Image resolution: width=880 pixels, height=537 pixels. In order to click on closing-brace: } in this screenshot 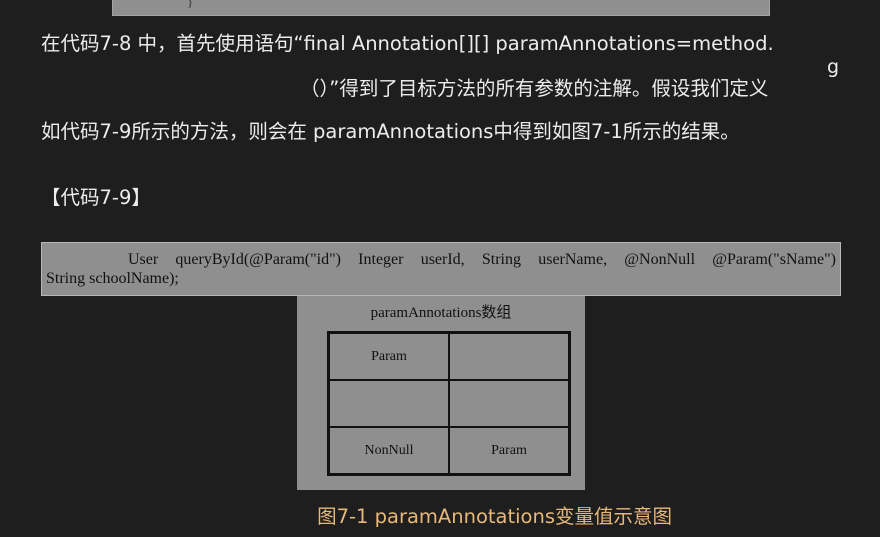, I will do `click(190, 4)`.